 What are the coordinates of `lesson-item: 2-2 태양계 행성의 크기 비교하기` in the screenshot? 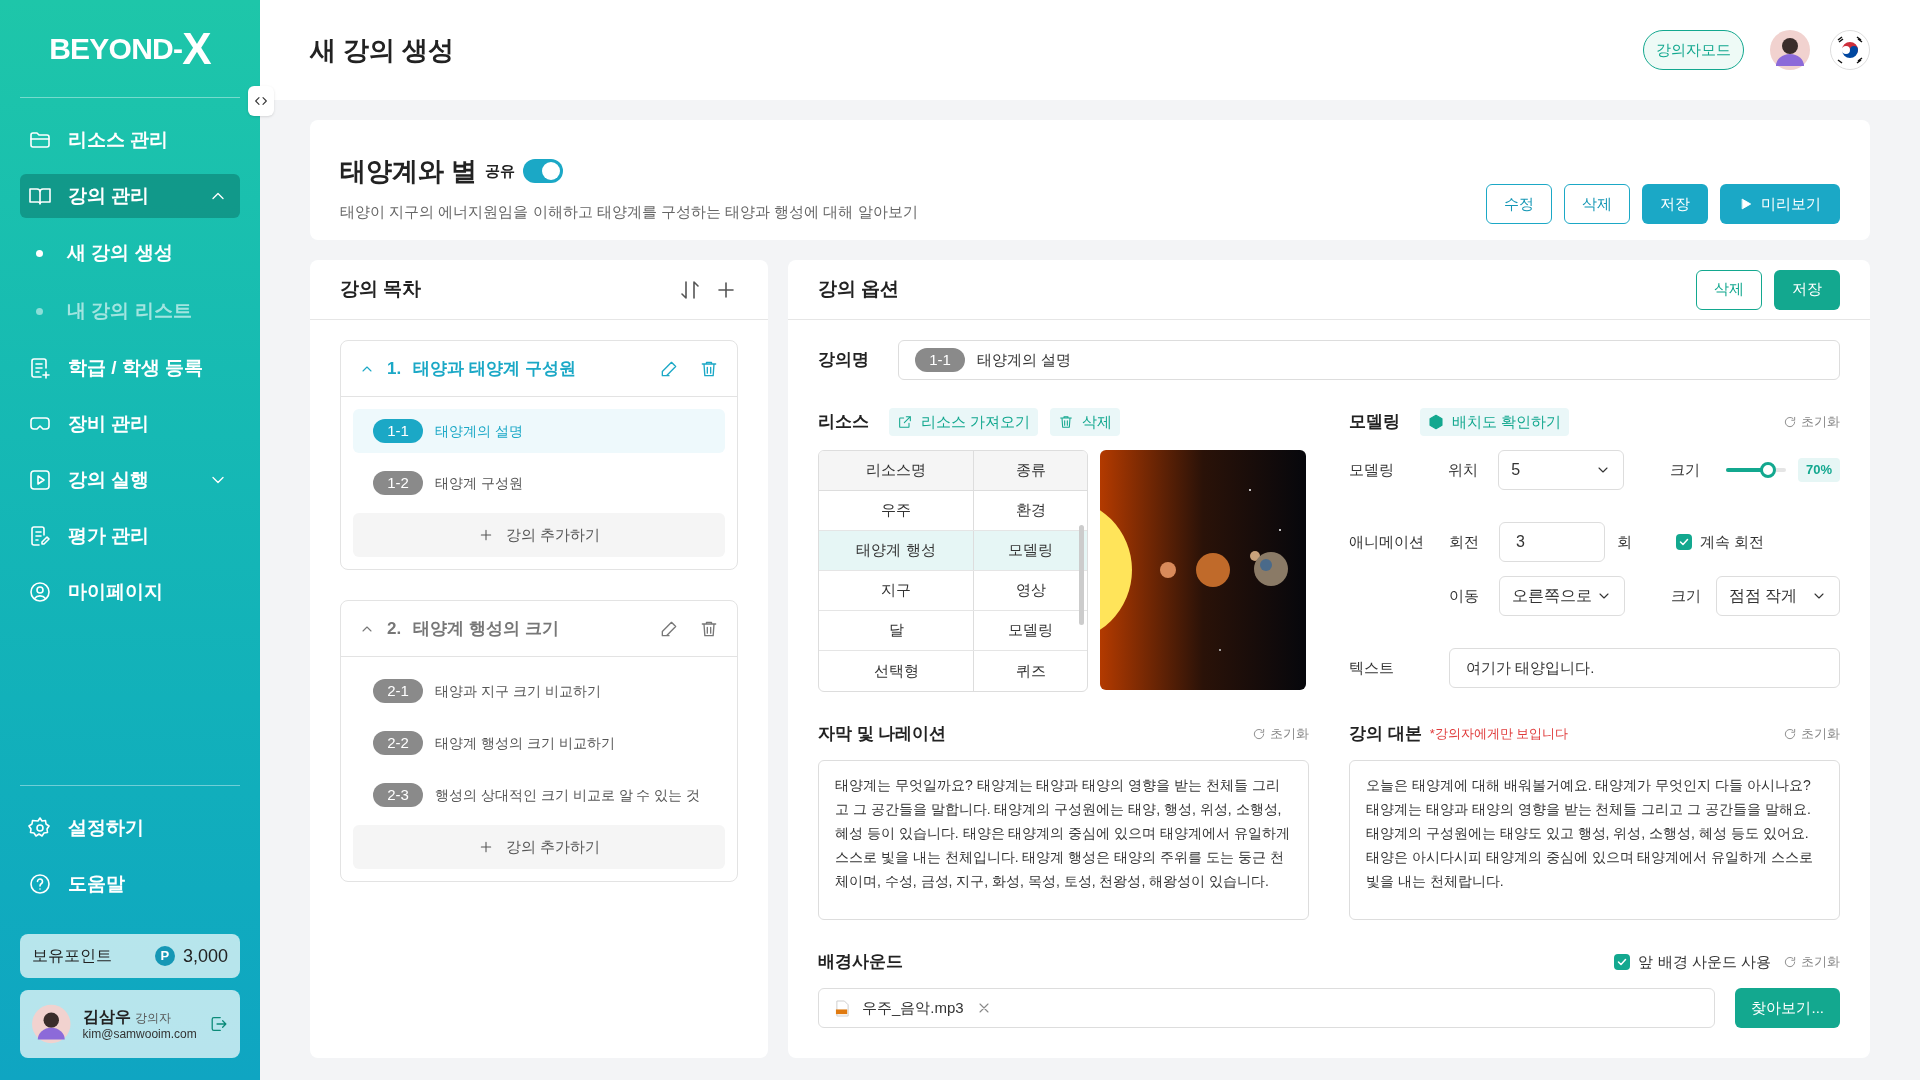 It's located at (539, 743).